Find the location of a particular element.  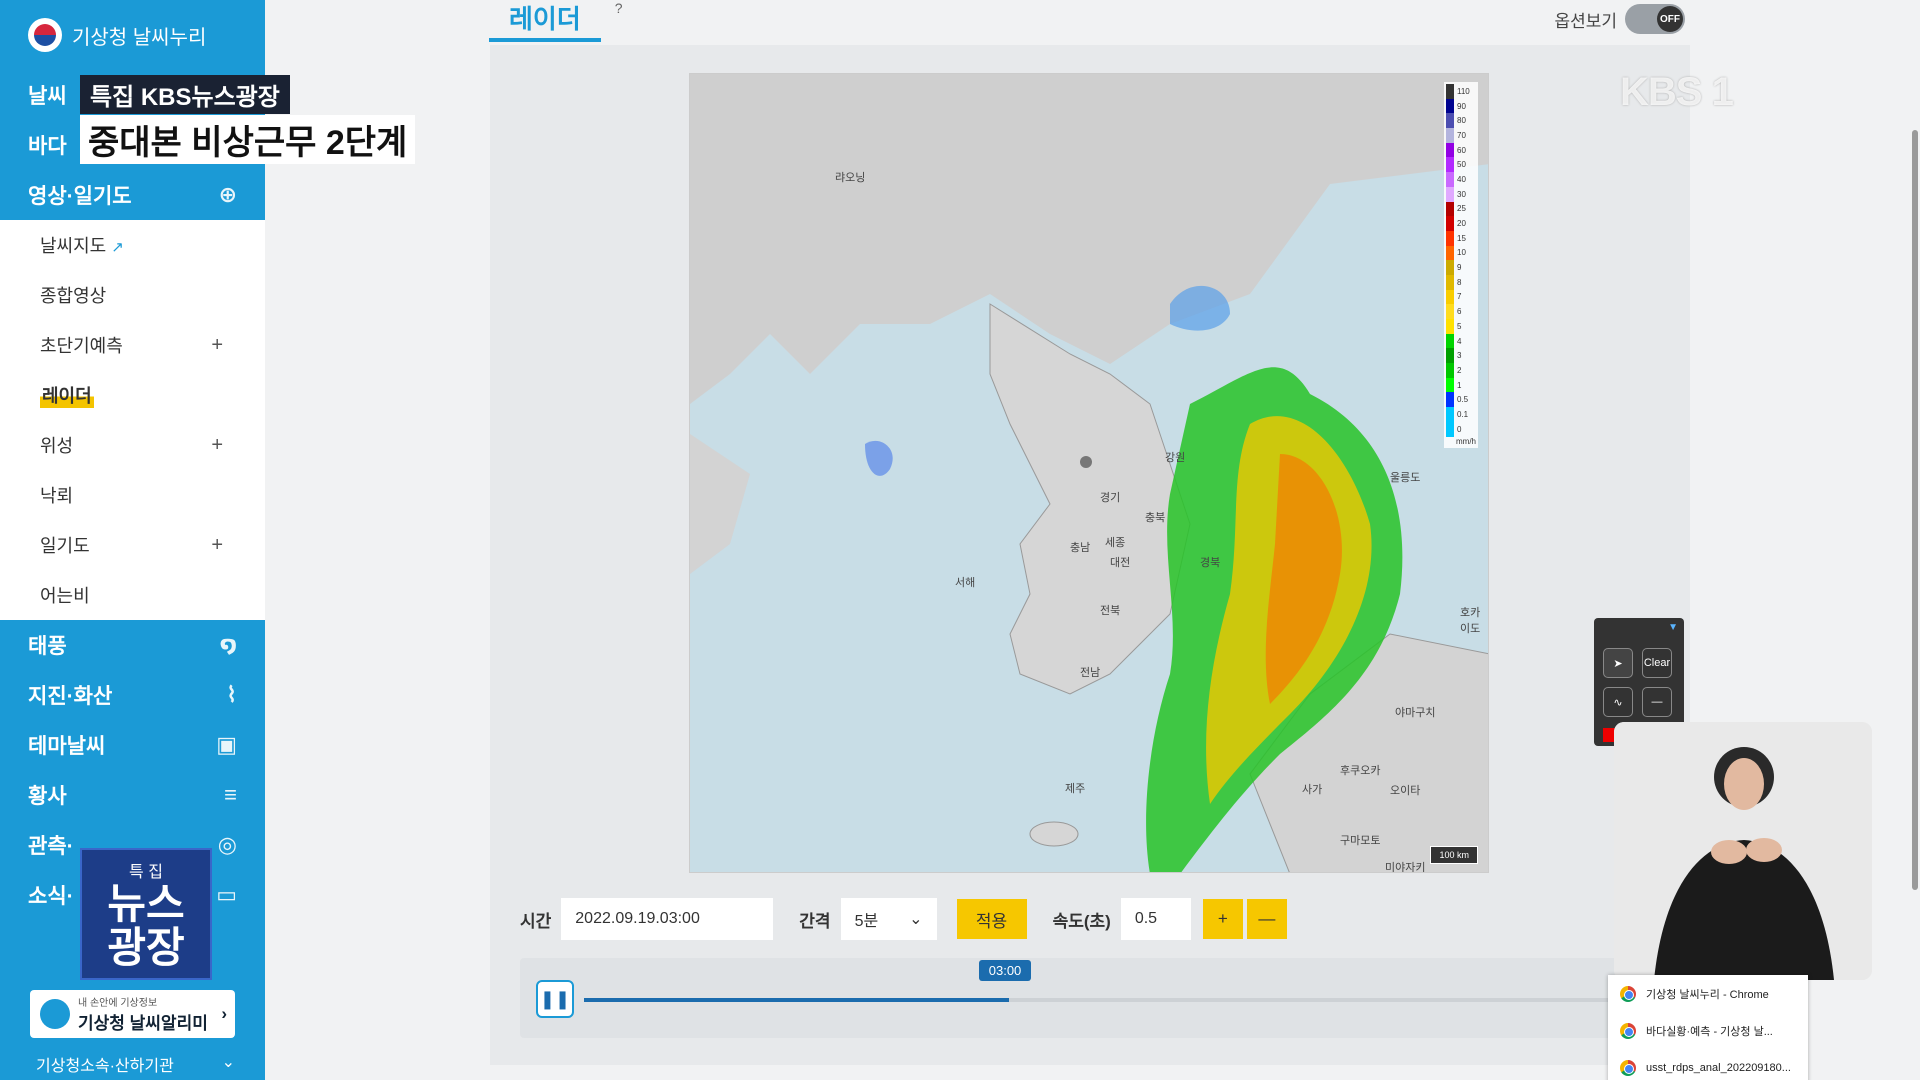

timeline-track is located at coordinates (1102, 1000).